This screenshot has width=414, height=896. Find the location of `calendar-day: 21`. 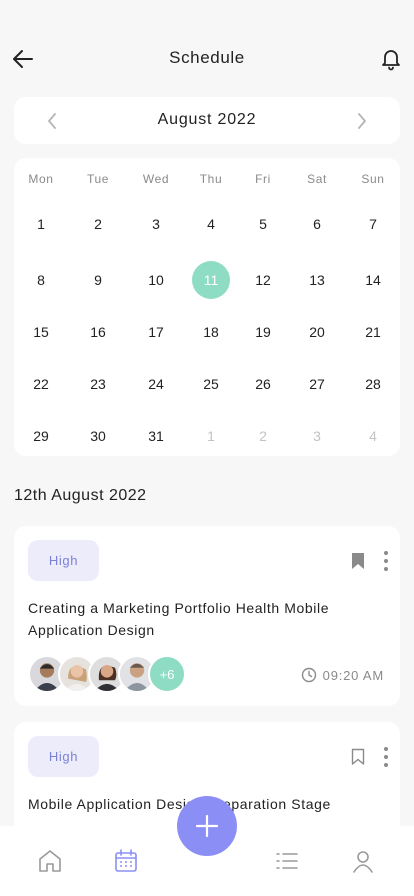

calendar-day: 21 is located at coordinates (373, 332).